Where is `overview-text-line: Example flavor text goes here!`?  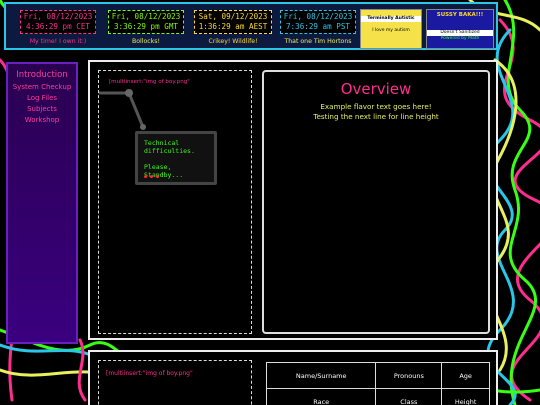 overview-text-line: Example flavor text goes here! is located at coordinates (376, 106).